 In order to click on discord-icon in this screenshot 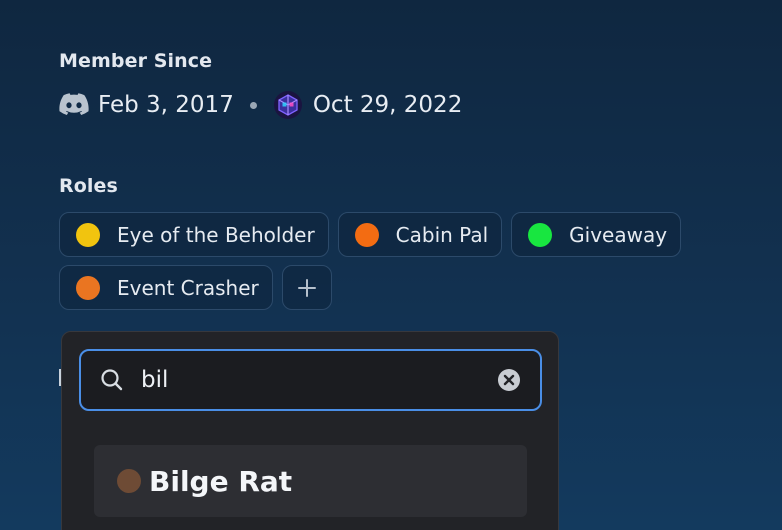, I will do `click(74, 104)`.